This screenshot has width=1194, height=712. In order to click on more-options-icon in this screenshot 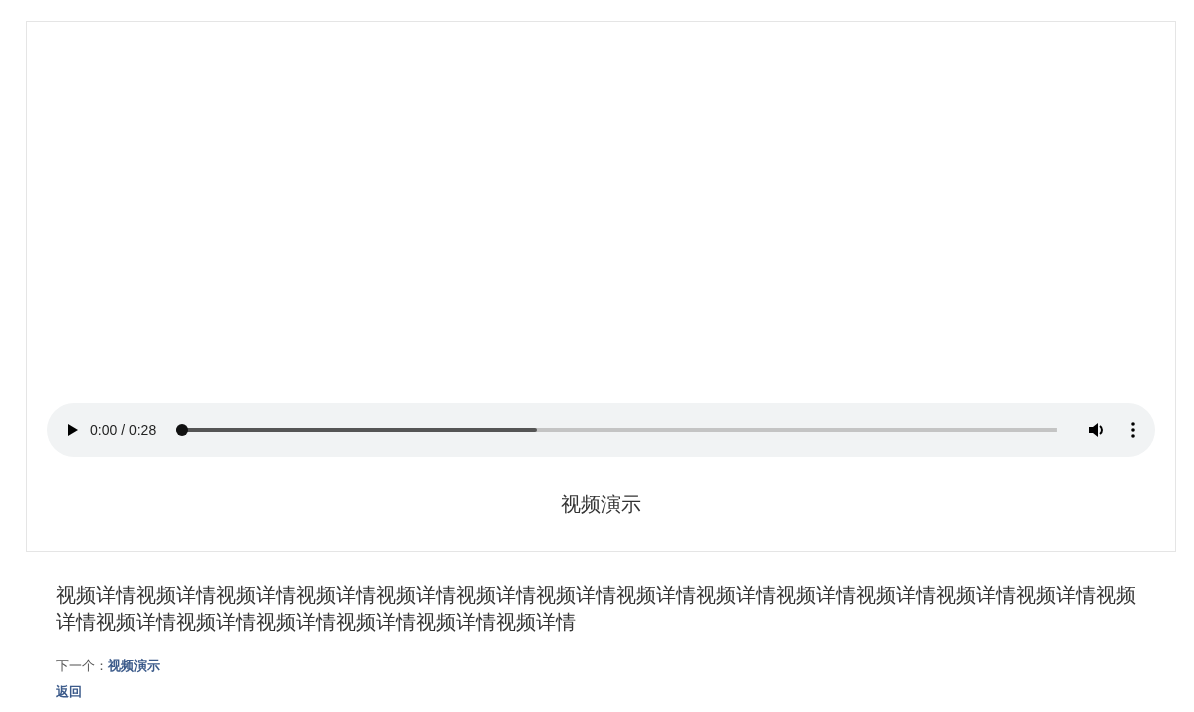, I will do `click(1133, 430)`.